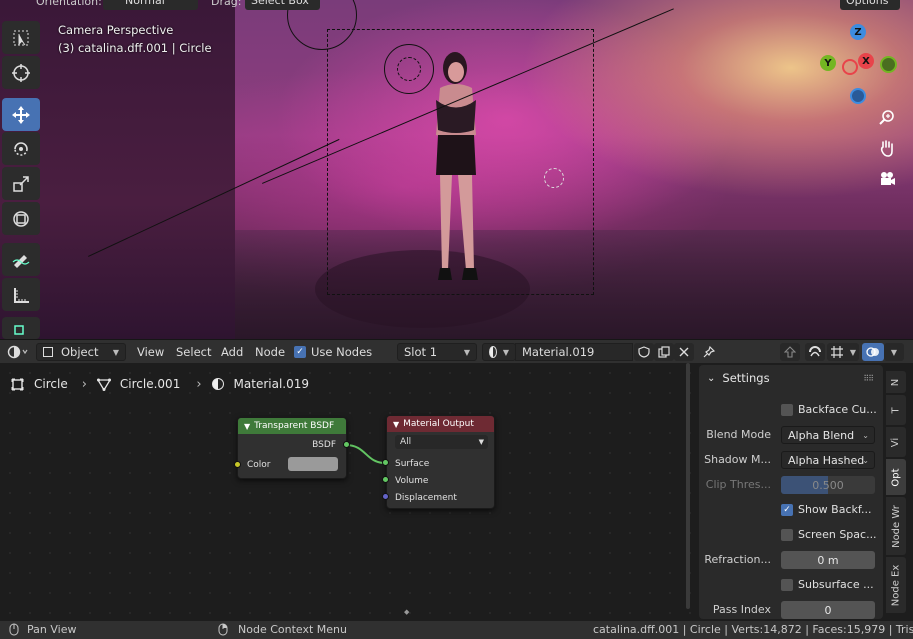 The height and width of the screenshot is (639, 913). Describe the element at coordinates (787, 509) in the screenshot. I see `show-backface-checkbox: ✓` at that location.